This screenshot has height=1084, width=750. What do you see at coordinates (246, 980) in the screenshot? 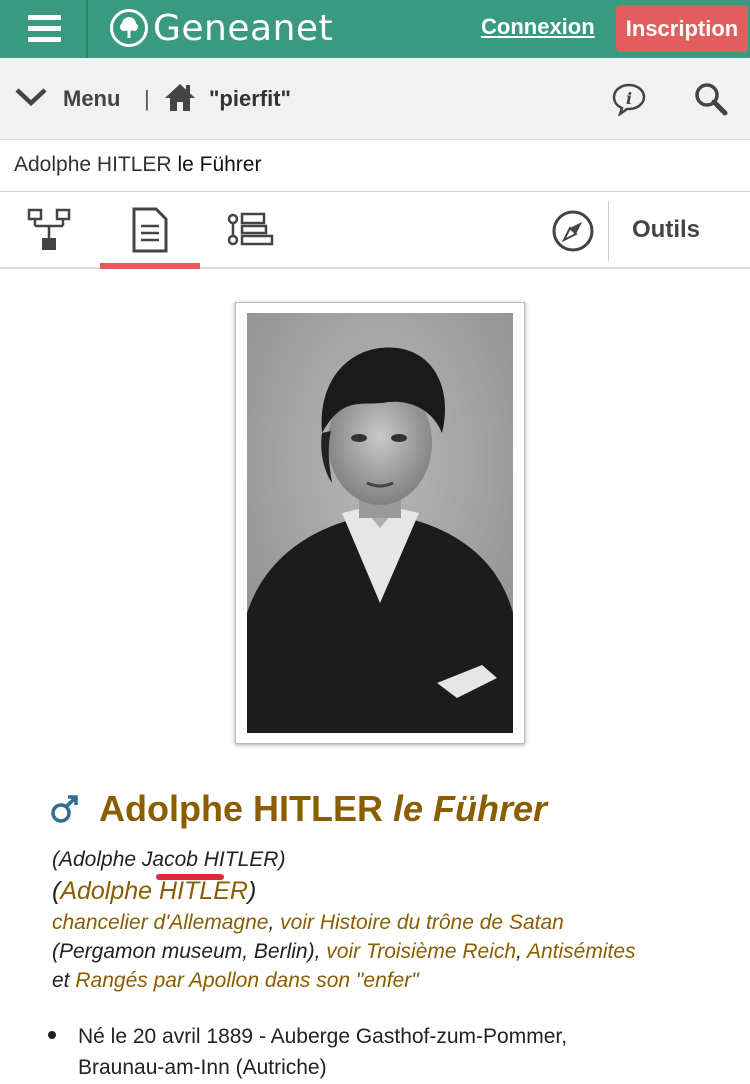
I see `apollon-enfer-link: Rangés par Apollon dans son "enfer"` at bounding box center [246, 980].